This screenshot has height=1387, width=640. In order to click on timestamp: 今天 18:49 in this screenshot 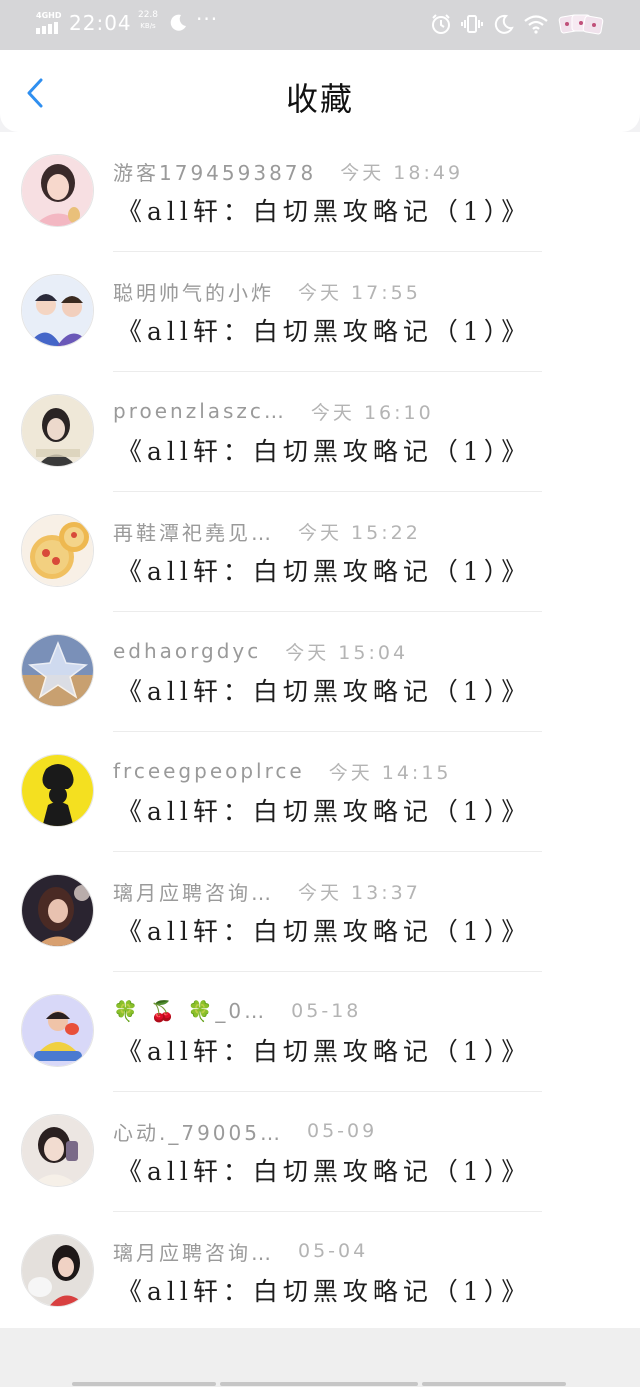, I will do `click(402, 172)`.